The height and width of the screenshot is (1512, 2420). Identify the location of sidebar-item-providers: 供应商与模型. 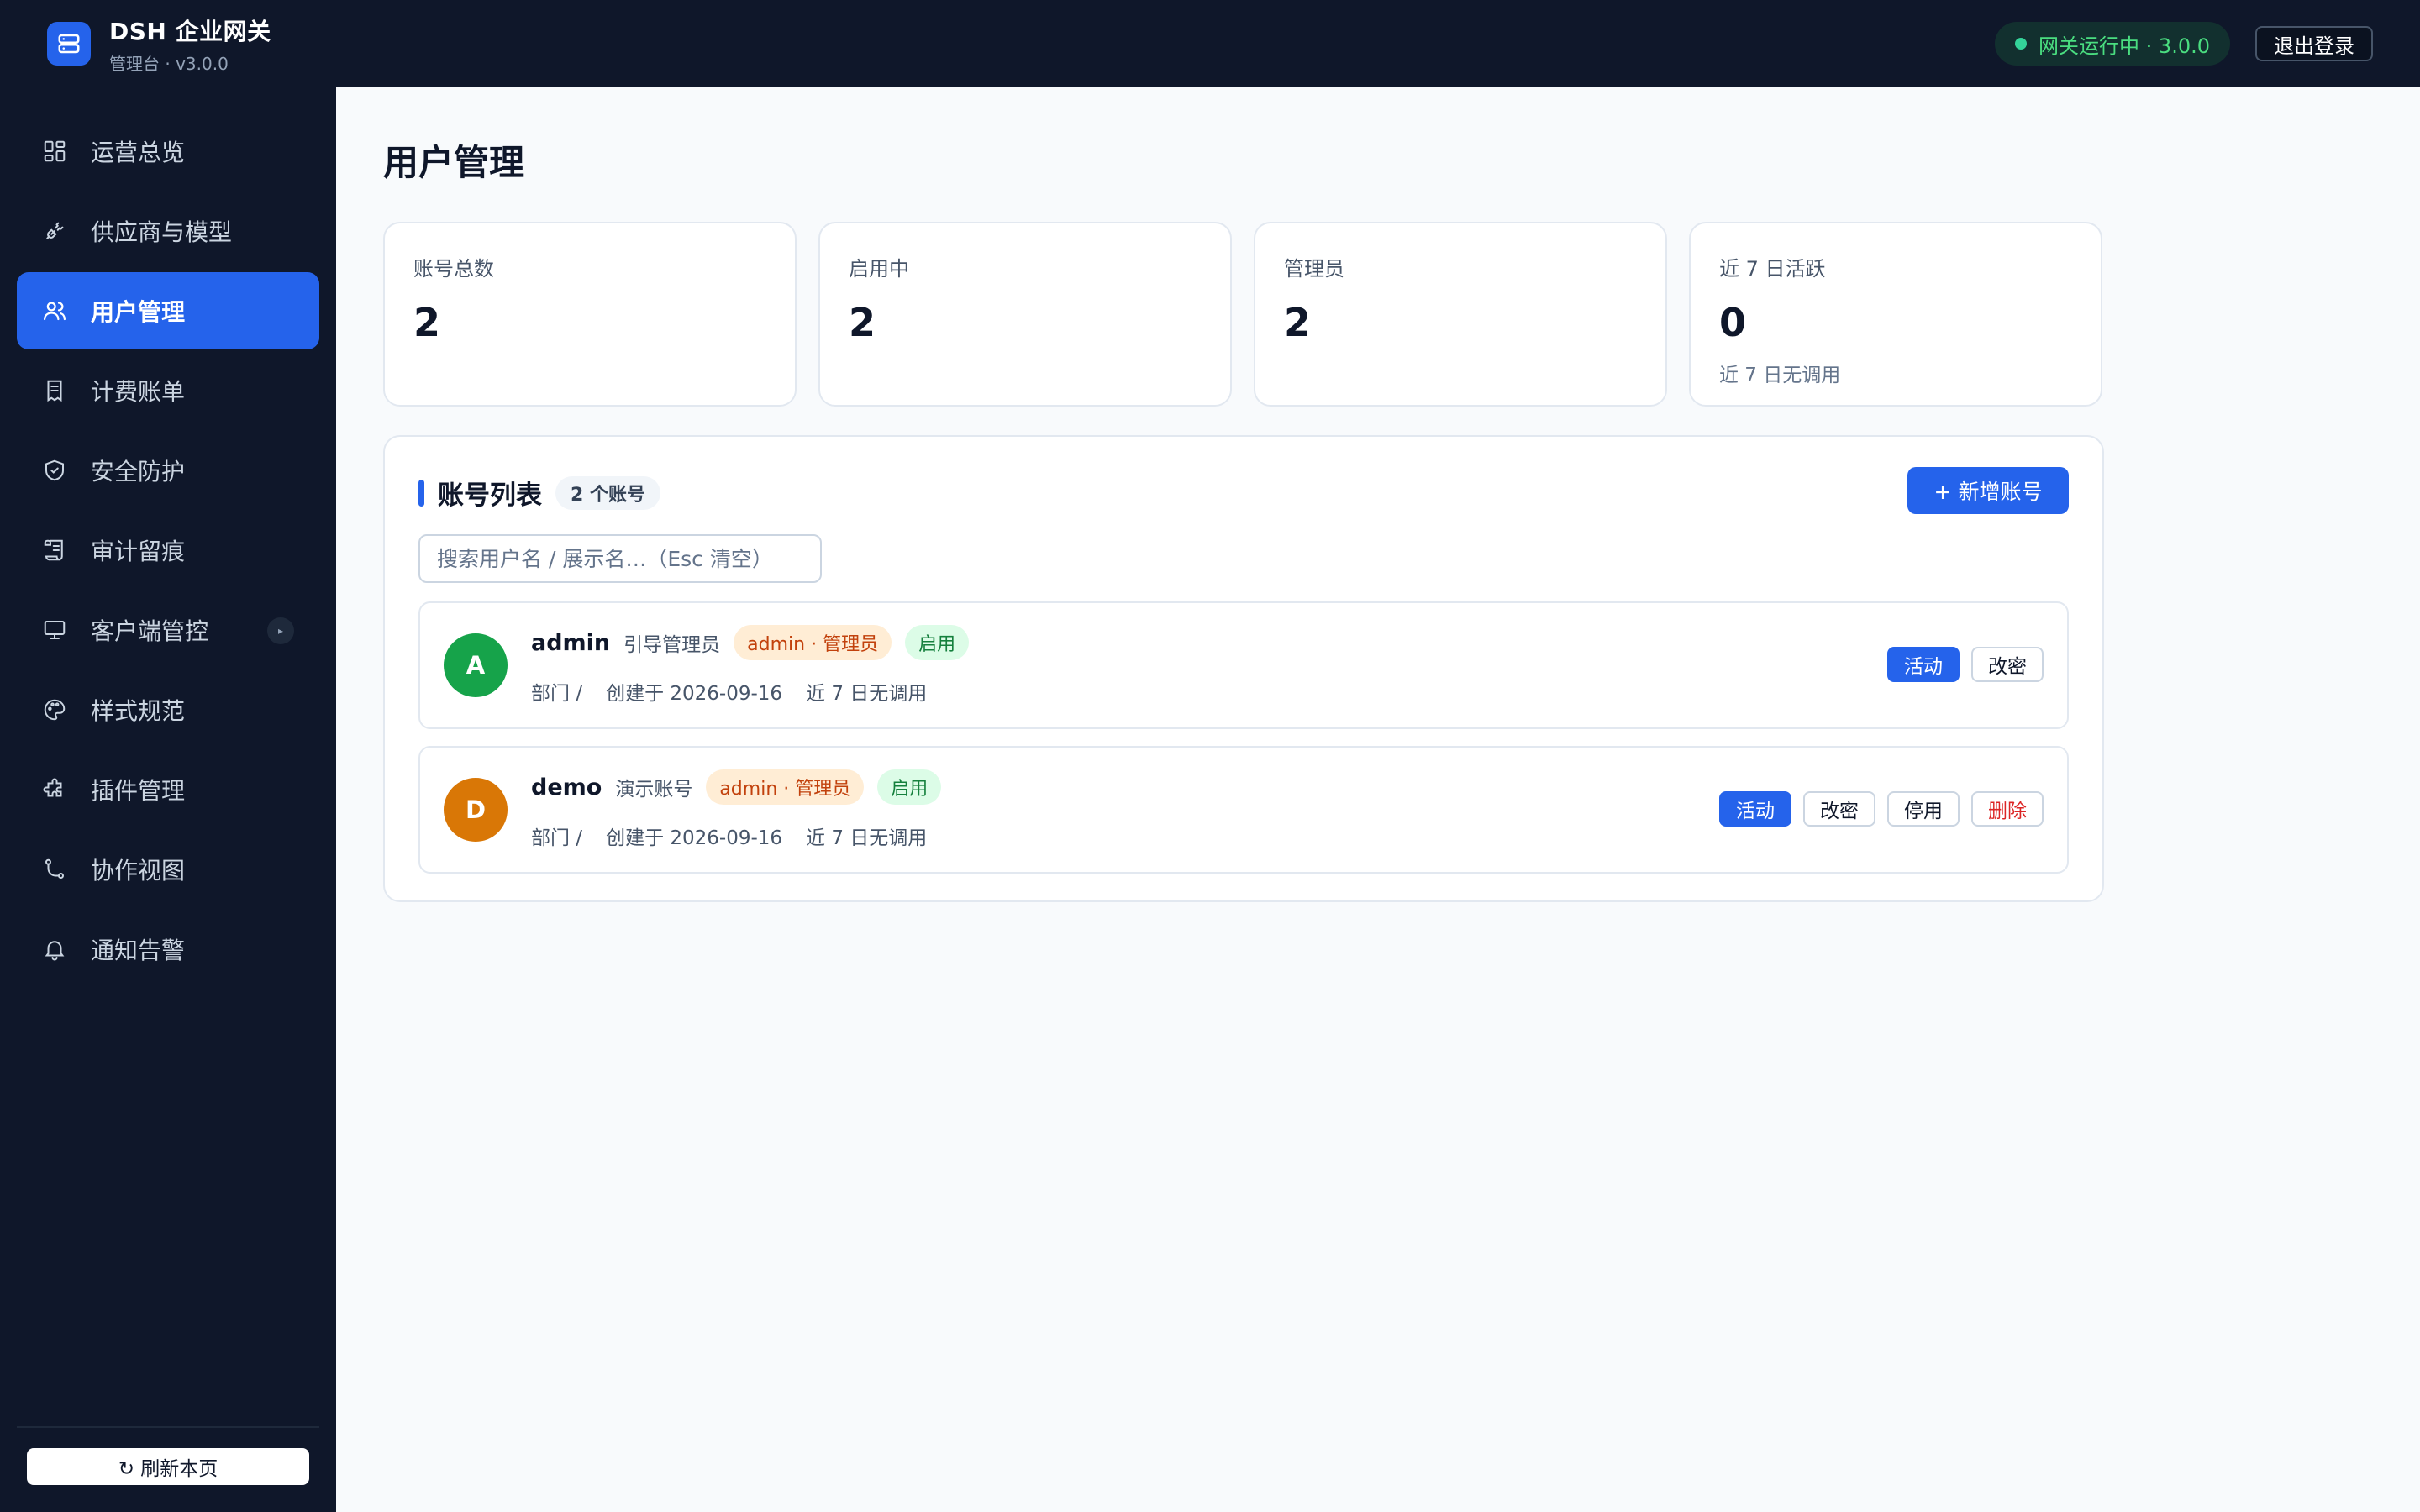
(168, 231).